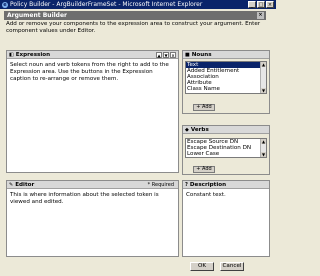  What do you see at coordinates (202, 266) in the screenshot?
I see `ok-button: OK` at bounding box center [202, 266].